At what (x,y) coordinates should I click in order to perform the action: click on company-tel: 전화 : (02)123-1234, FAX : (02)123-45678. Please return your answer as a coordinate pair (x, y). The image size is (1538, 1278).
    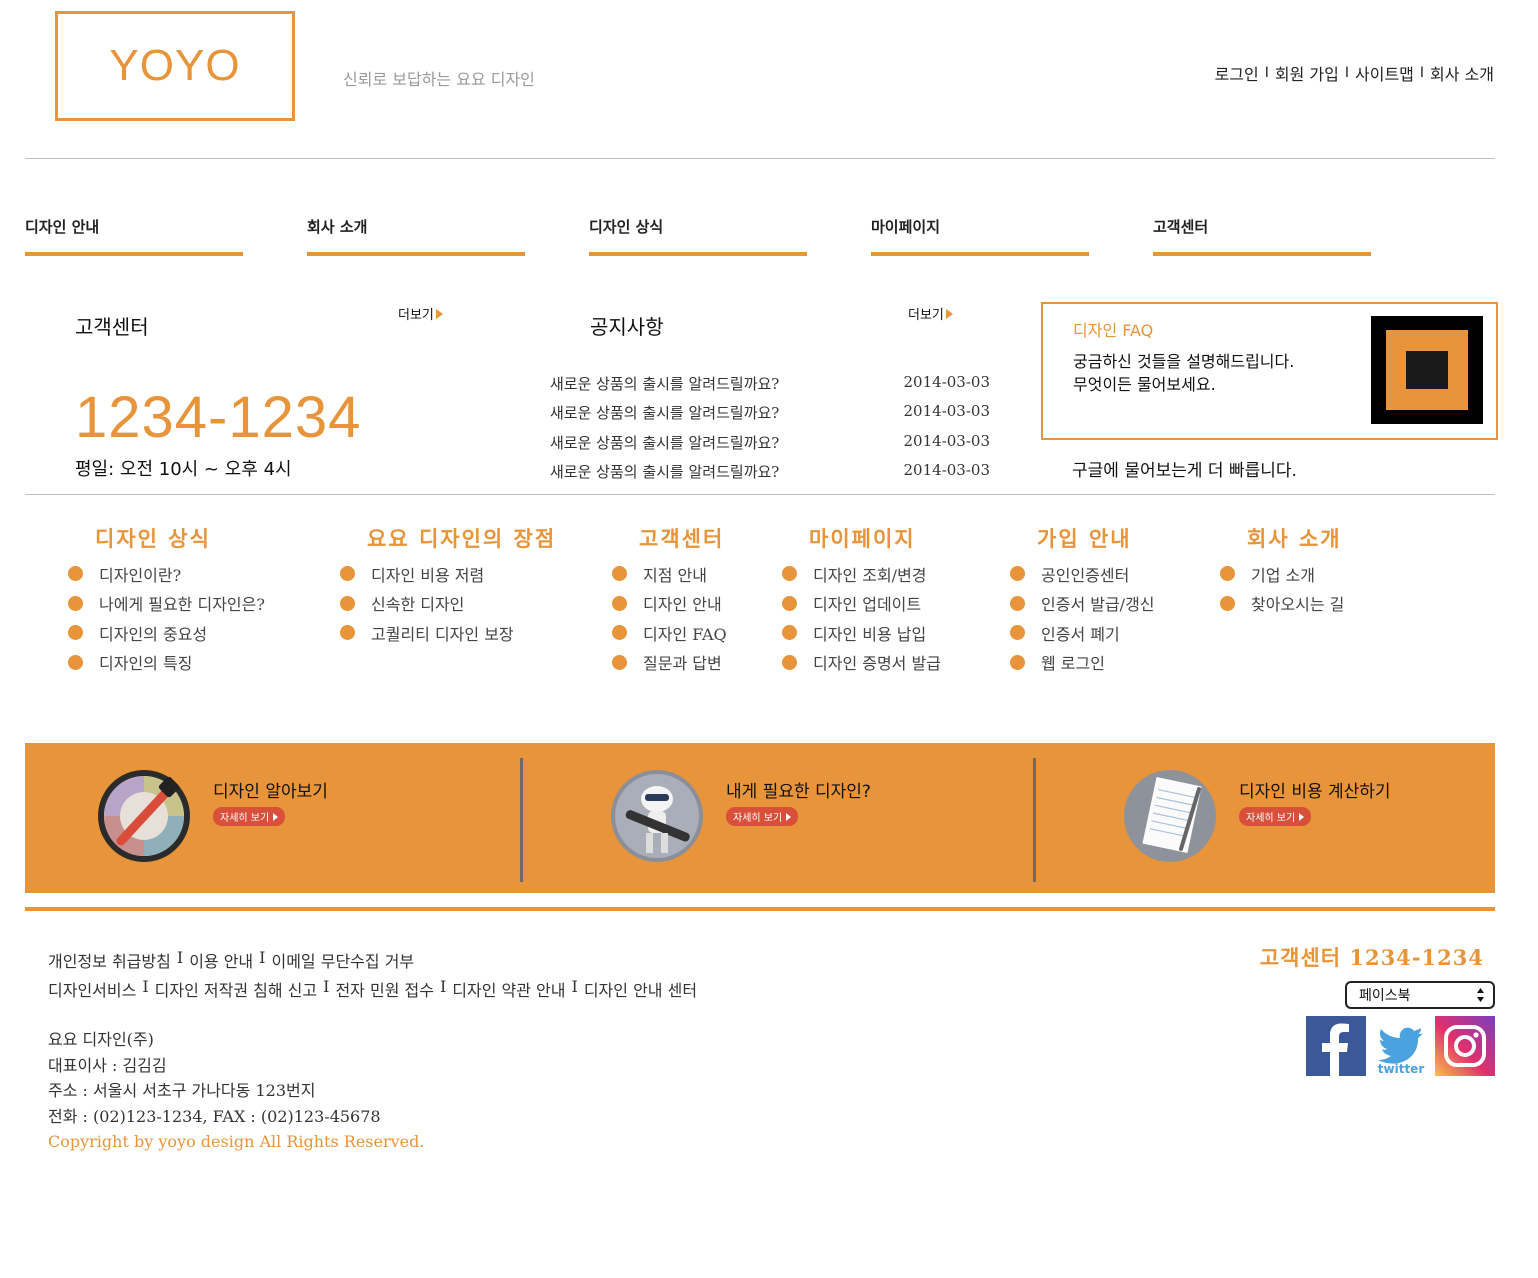
    Looking at the image, I should click on (214, 1116).